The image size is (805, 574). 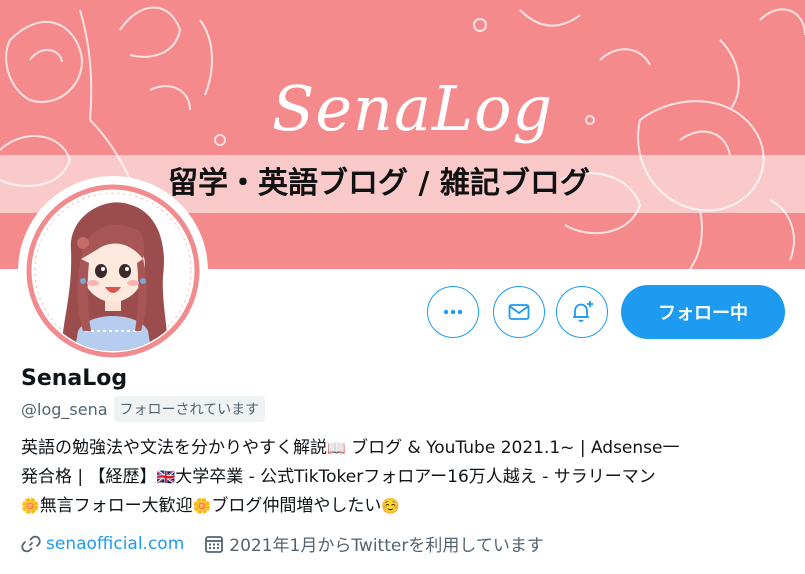 What do you see at coordinates (386, 546) in the screenshot?
I see `joined-text: 2021年1月からTwitterを利用しています` at bounding box center [386, 546].